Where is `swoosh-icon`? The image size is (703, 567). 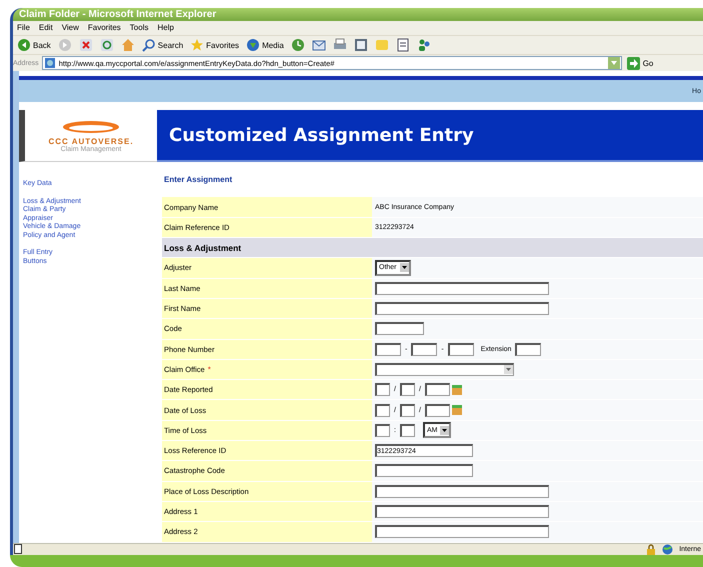 swoosh-icon is located at coordinates (91, 126).